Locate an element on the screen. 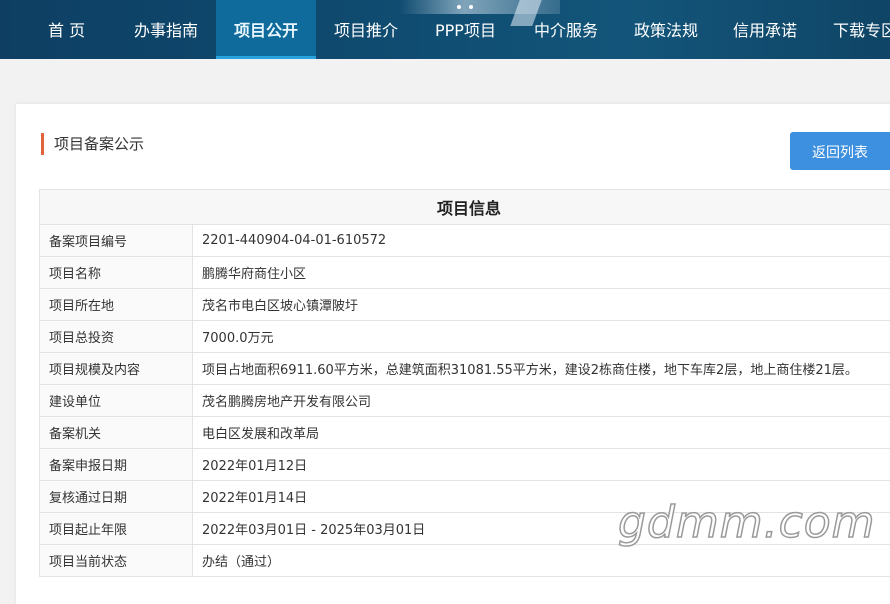 The height and width of the screenshot is (604, 890). table-row: 建设单位 茂名鹏腾房地产开发有限公司 is located at coordinates (465, 401).